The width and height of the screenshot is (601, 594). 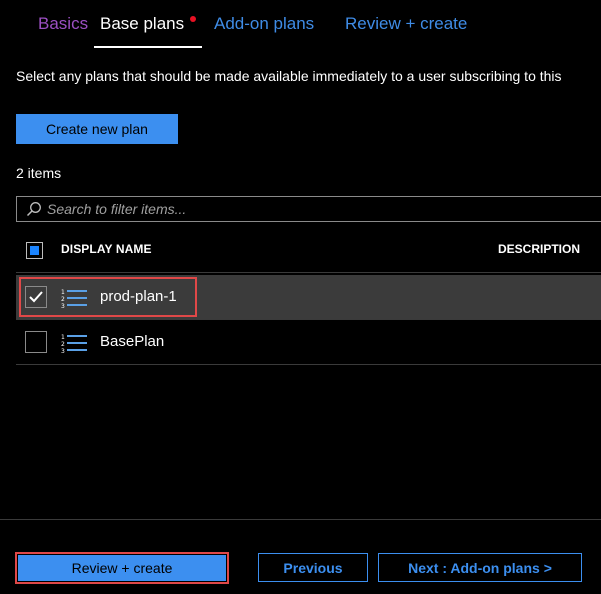 I want to click on item-count: 2 items, so click(x=39, y=173).